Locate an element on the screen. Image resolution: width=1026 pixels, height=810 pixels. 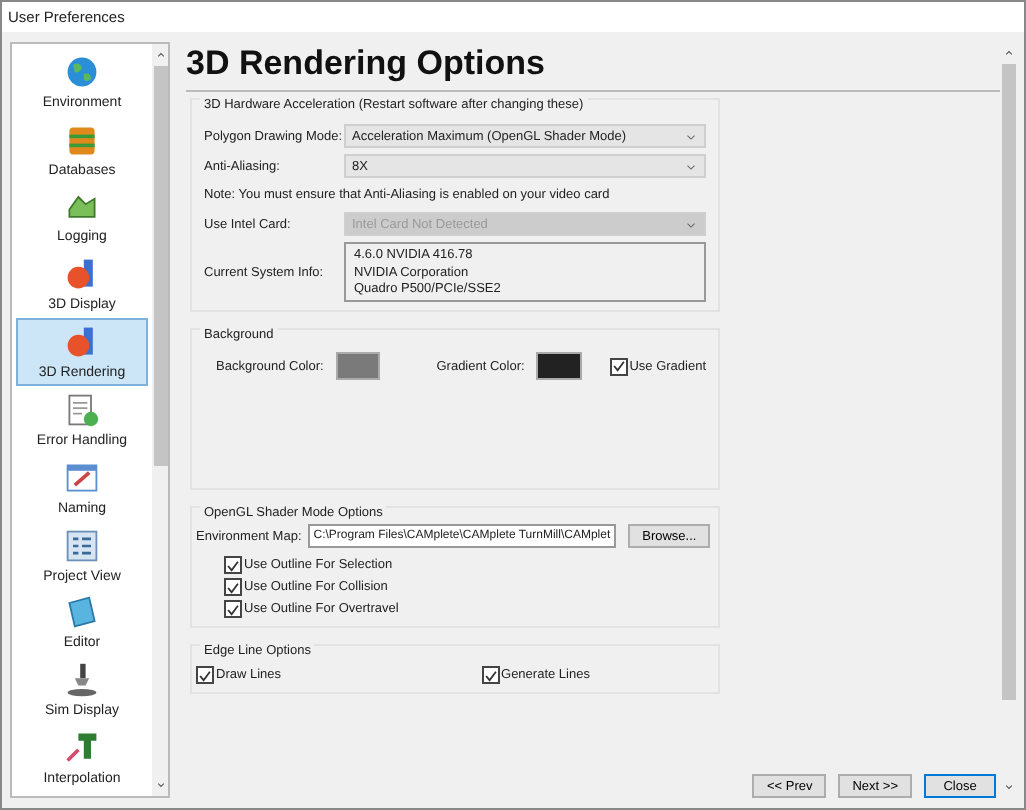
machine-icon is located at coordinates (82, 680).